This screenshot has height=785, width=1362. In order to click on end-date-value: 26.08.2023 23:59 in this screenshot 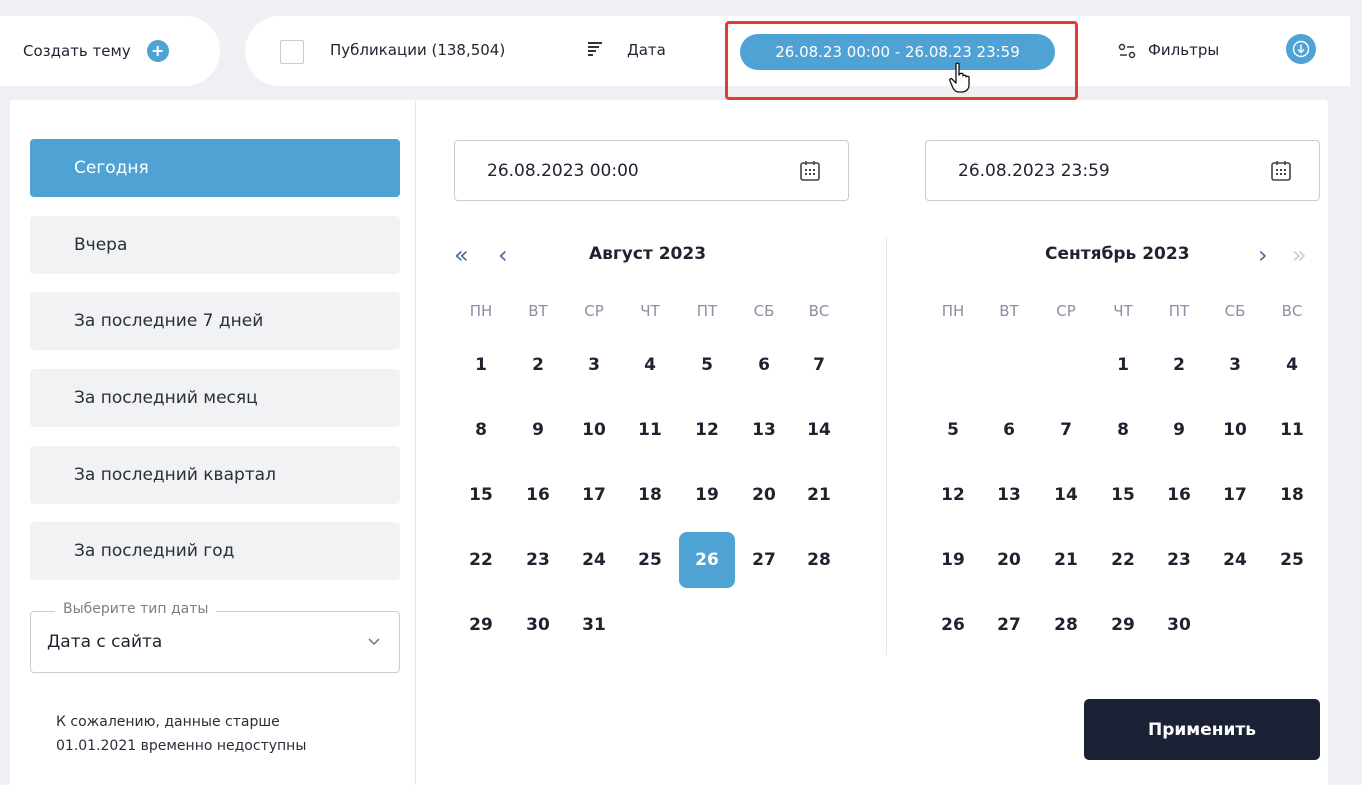, I will do `click(1034, 170)`.